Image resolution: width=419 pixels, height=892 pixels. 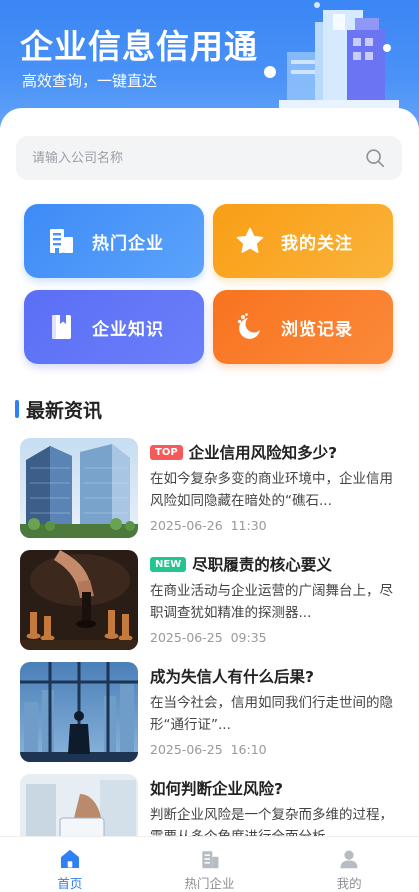 What do you see at coordinates (232, 677) in the screenshot?
I see `news-title: 成为失信人有什么后果?` at bounding box center [232, 677].